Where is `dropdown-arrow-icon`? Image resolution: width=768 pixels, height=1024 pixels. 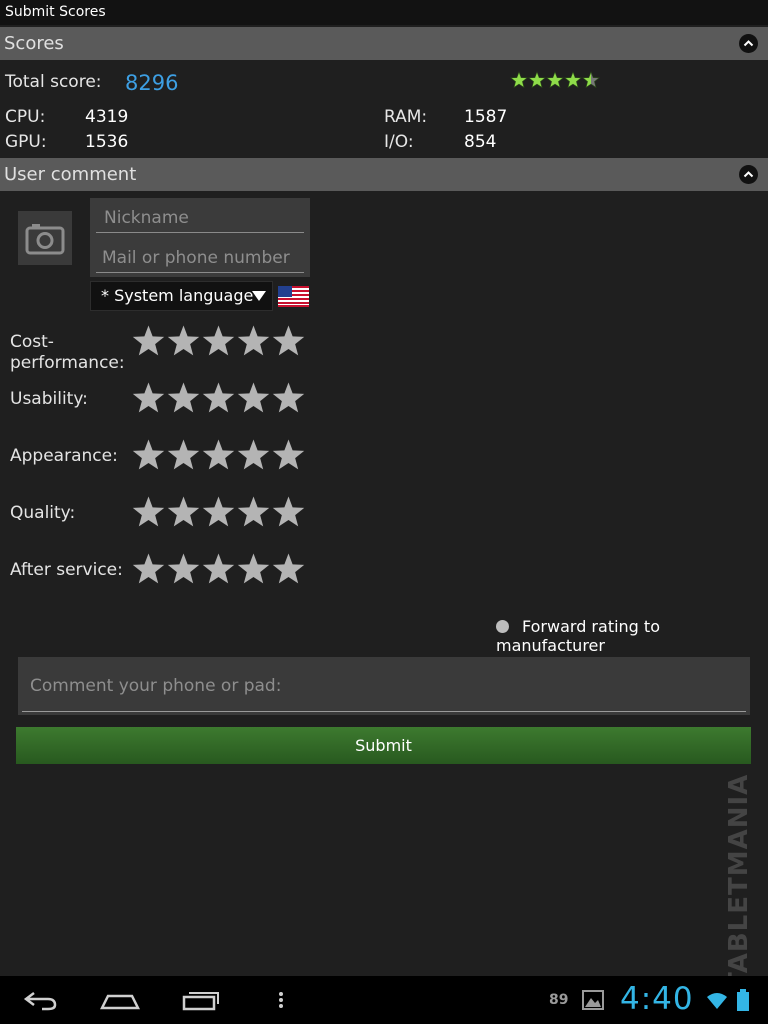 dropdown-arrow-icon is located at coordinates (259, 296).